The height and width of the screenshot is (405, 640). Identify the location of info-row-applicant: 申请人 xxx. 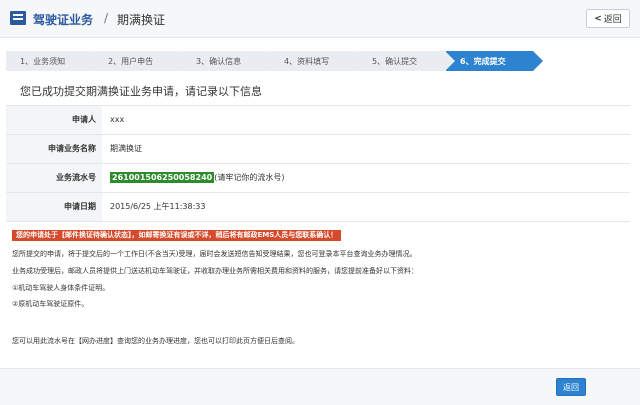
(318, 120).